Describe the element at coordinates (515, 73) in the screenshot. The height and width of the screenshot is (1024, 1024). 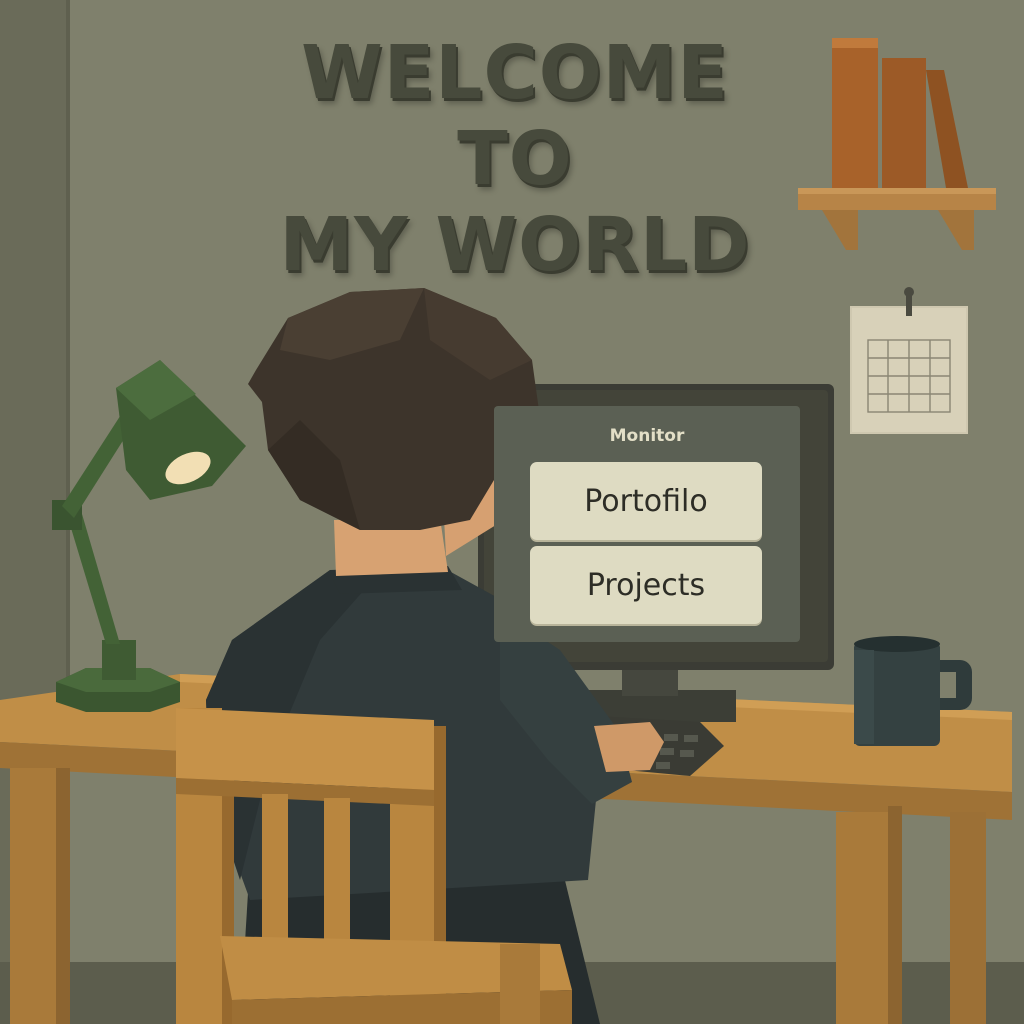
I see `headline-line-1: WELCOME` at that location.